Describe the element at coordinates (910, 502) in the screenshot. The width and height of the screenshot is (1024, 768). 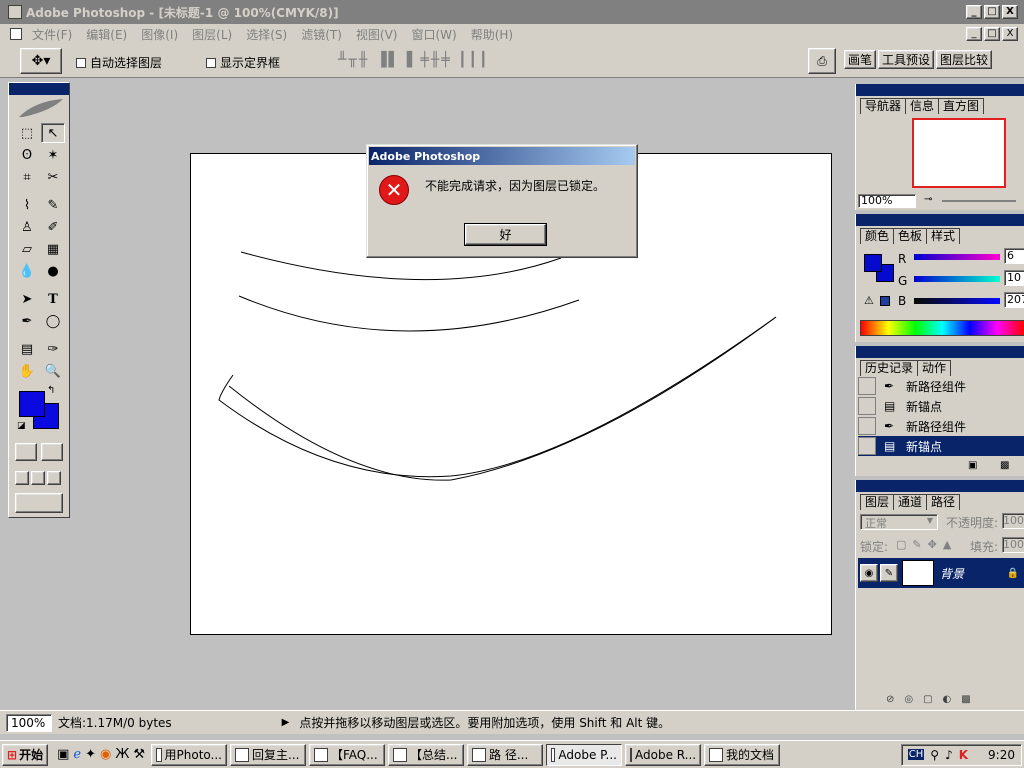
I see `tab-channels: 通道` at that location.